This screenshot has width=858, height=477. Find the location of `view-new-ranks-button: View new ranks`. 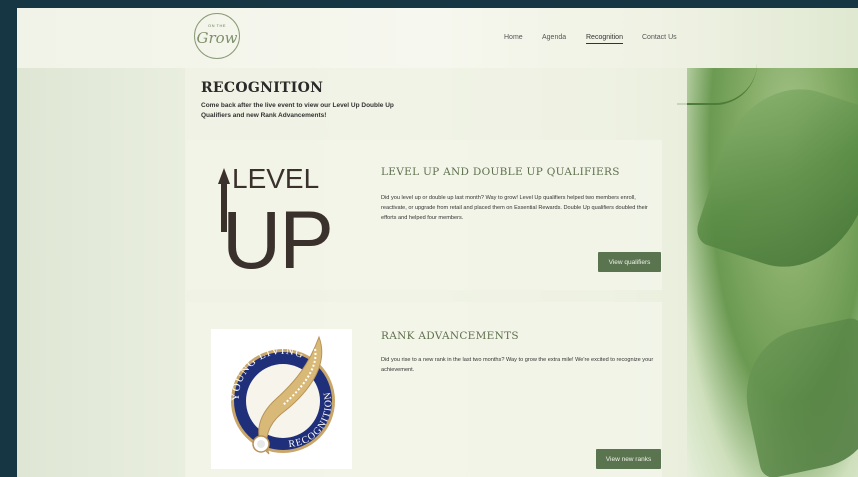

view-new-ranks-button: View new ranks is located at coordinates (628, 459).